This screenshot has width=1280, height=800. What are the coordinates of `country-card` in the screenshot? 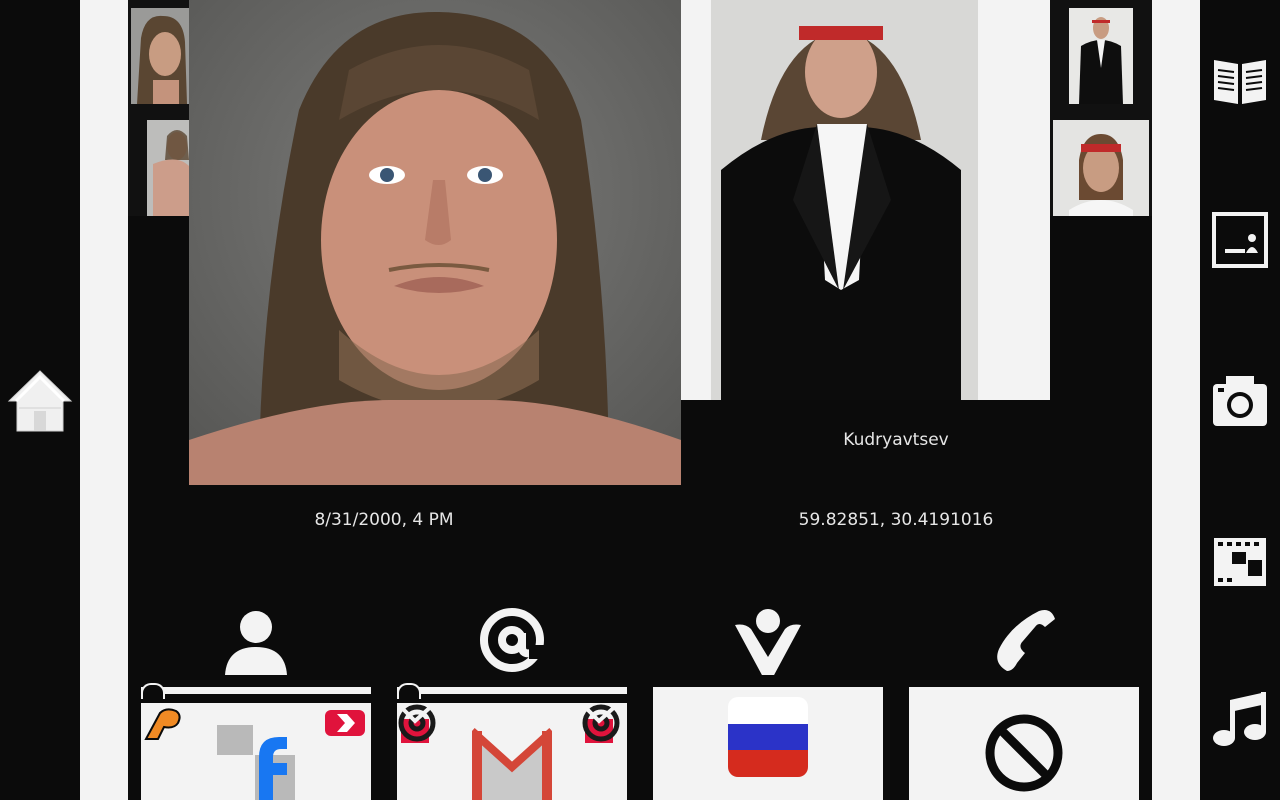 It's located at (768, 743).